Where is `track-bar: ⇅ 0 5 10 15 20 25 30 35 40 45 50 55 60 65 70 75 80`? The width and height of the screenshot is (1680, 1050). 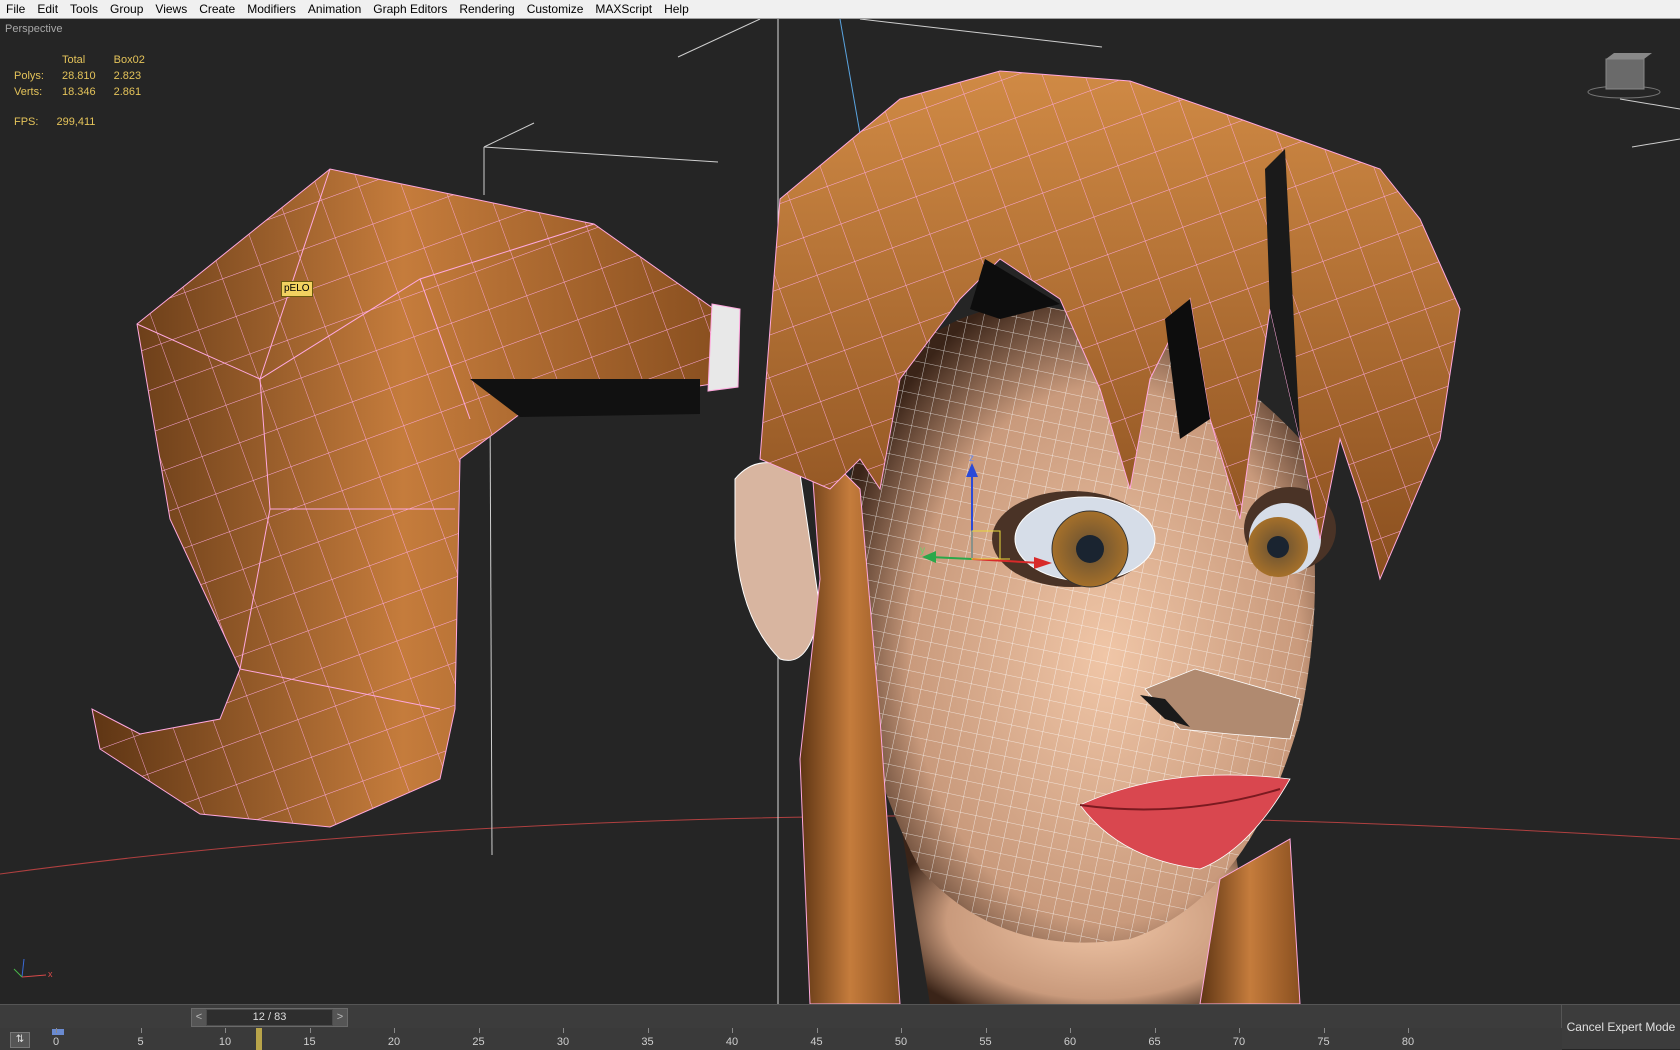
track-bar: ⇅ 0 5 10 15 20 25 30 35 40 45 50 55 60 65 70 75 80 is located at coordinates (781, 1039).